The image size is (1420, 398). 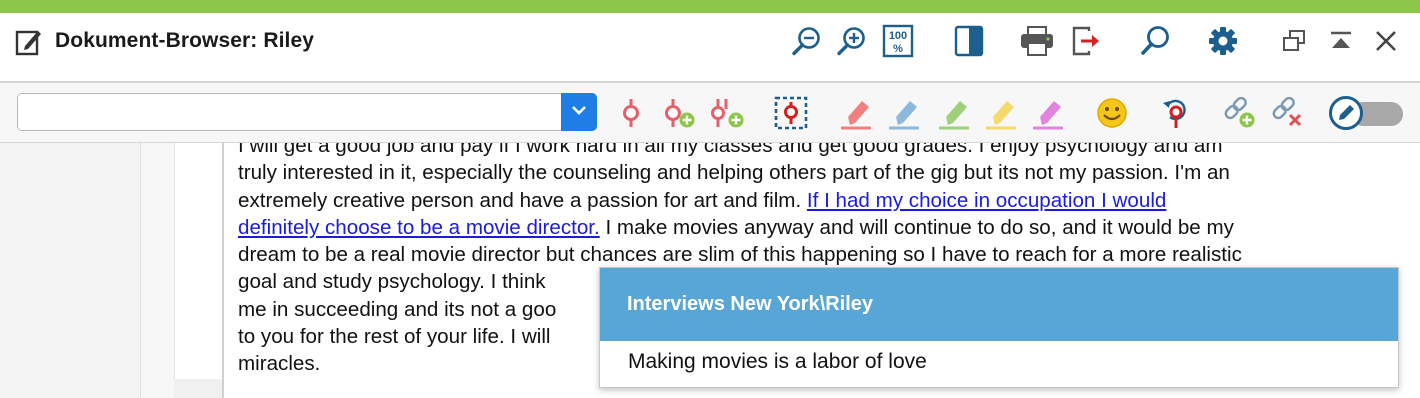 What do you see at coordinates (904, 113) in the screenshot?
I see `highlight-blue-icon` at bounding box center [904, 113].